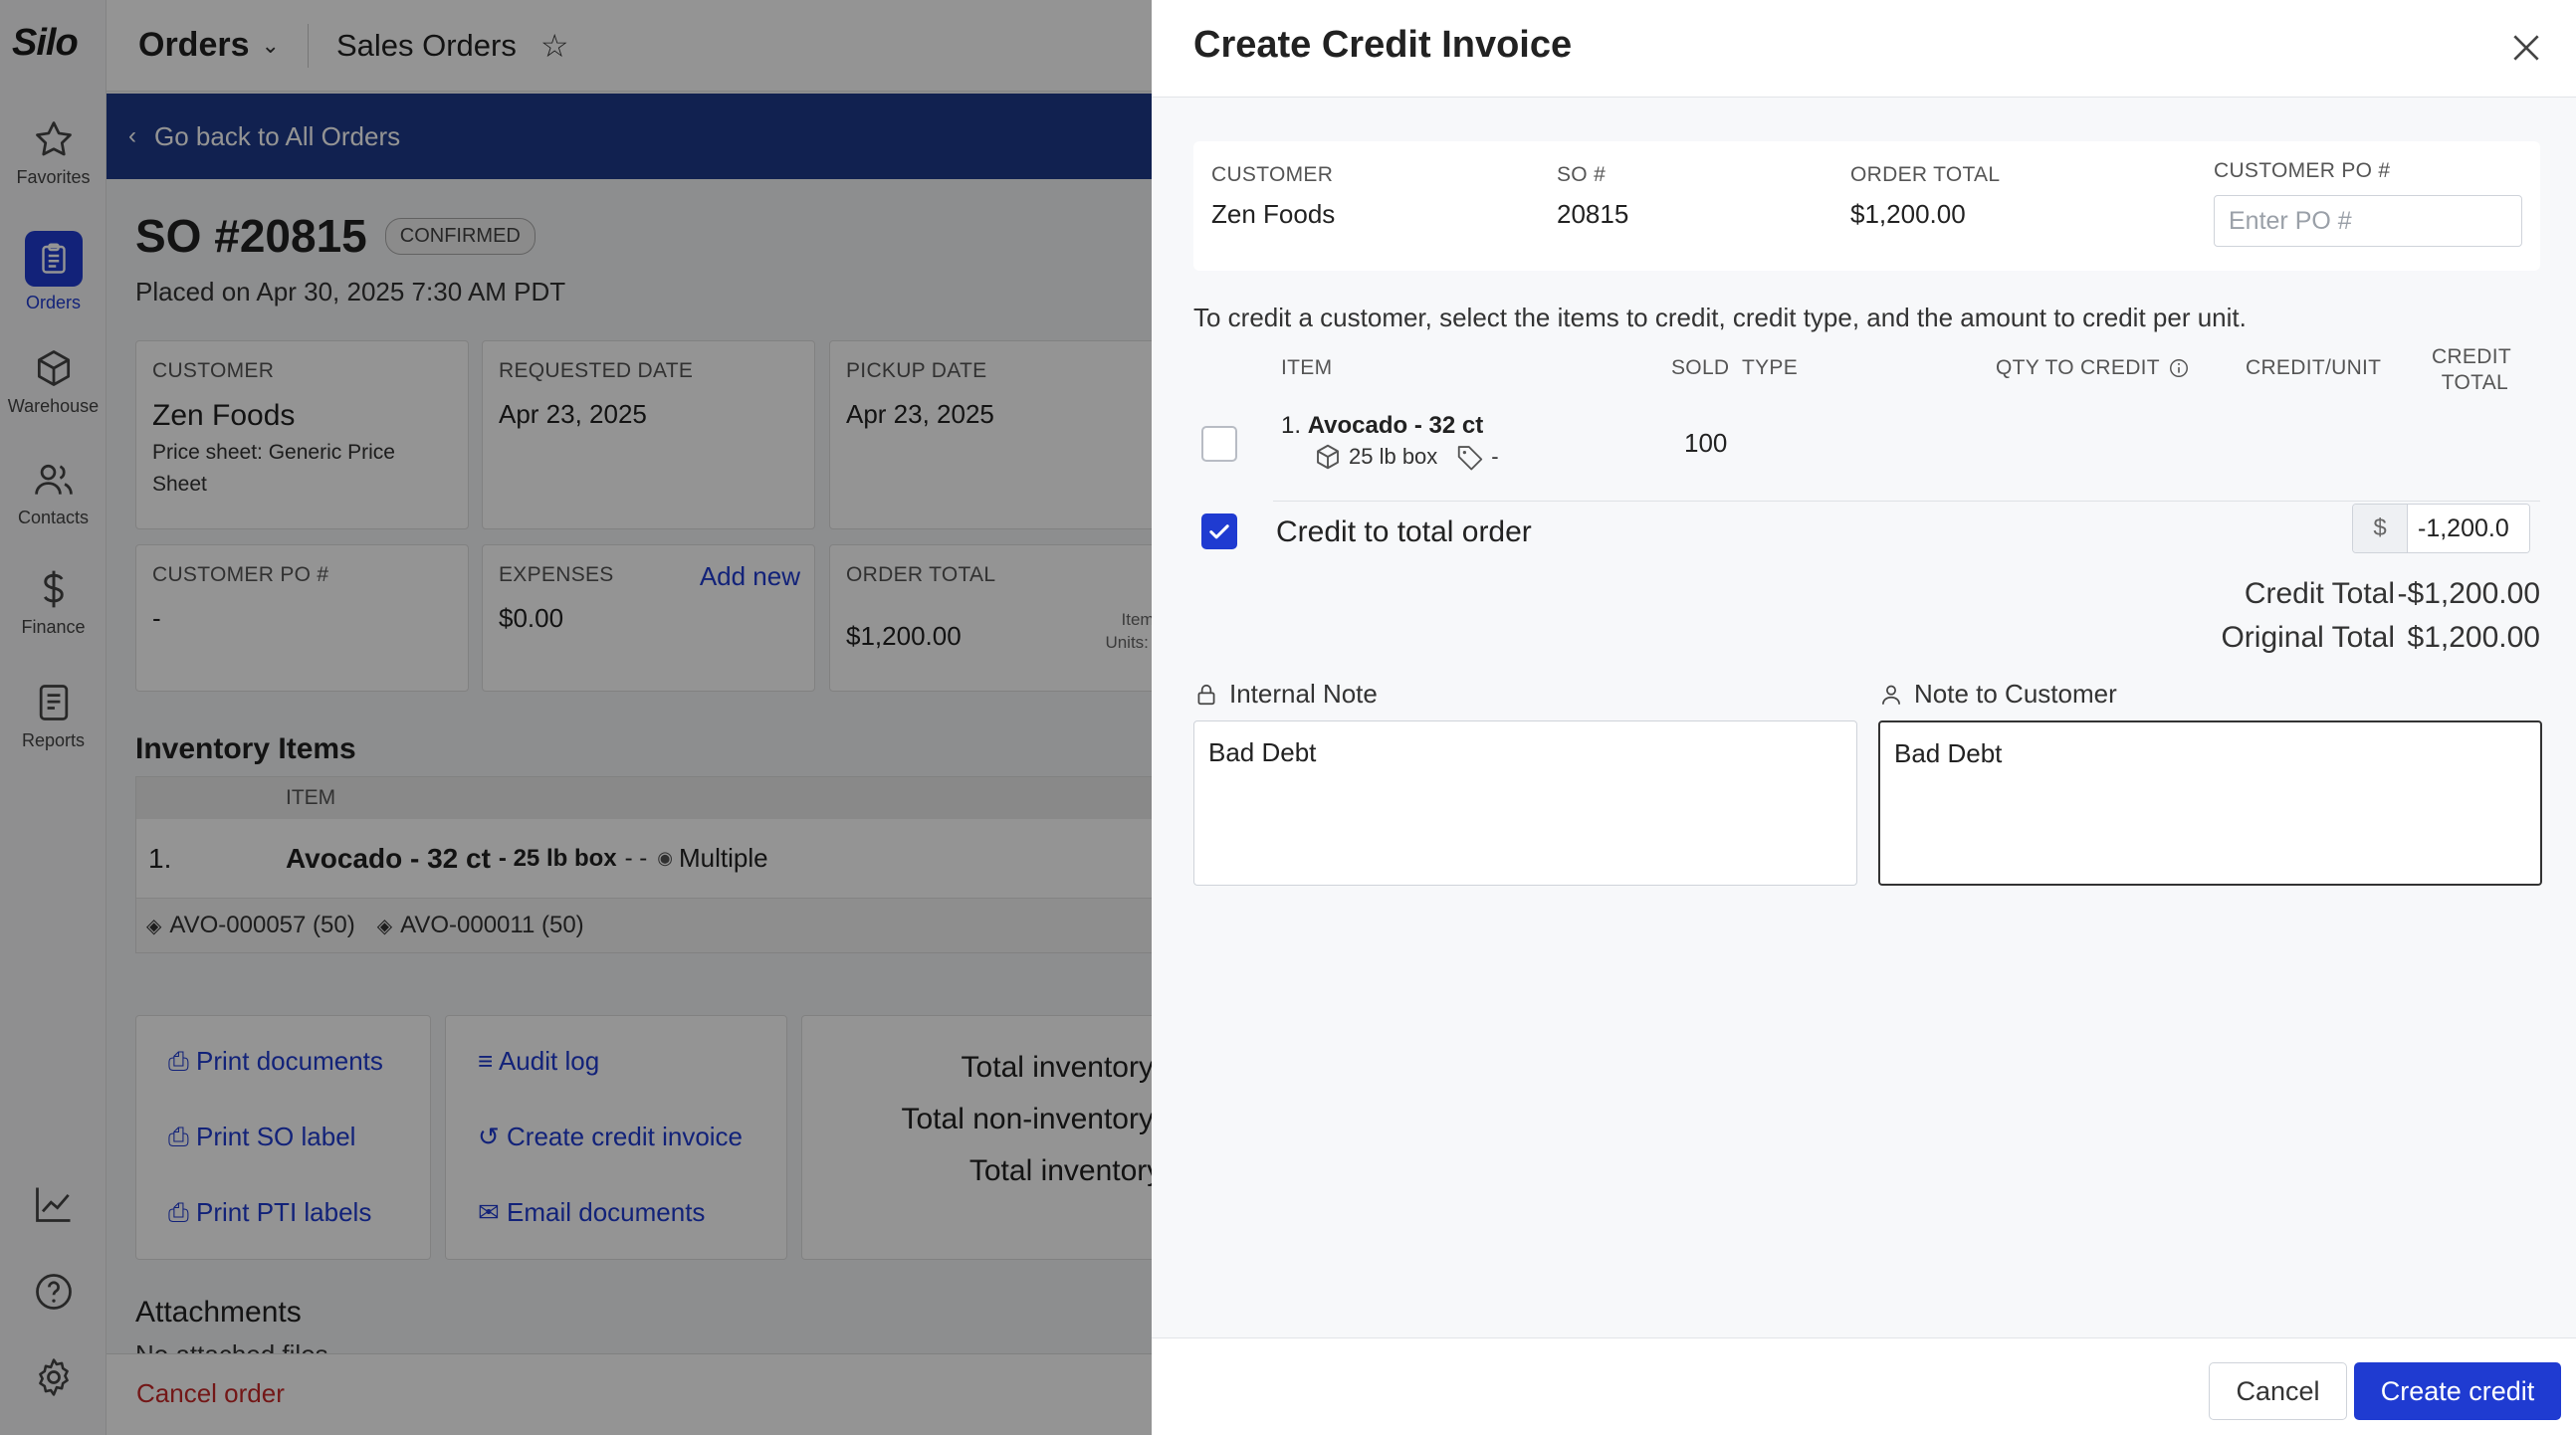 This screenshot has height=1435, width=2576. Describe the element at coordinates (1291, 425) in the screenshot. I see `item-number: 1.` at that location.